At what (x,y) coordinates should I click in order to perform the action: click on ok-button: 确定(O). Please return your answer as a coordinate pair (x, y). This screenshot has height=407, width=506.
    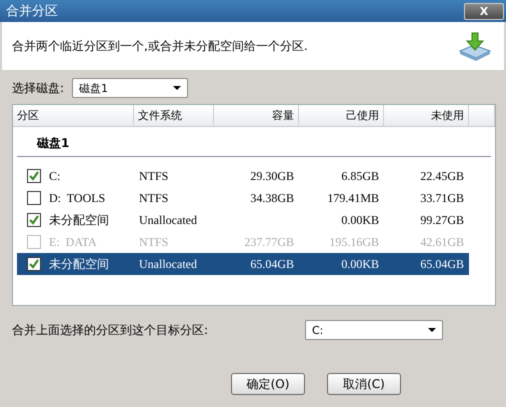
    Looking at the image, I should click on (268, 384).